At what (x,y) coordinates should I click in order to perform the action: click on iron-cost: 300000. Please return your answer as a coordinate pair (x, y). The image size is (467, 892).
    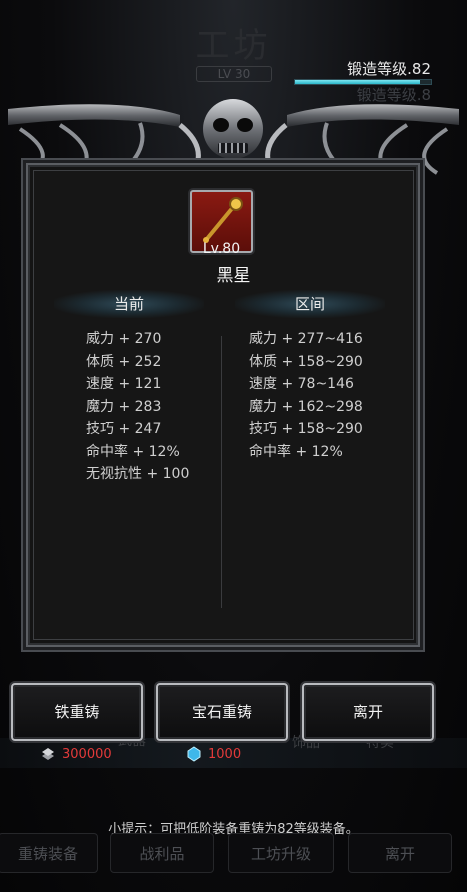
    Looking at the image, I should click on (87, 754).